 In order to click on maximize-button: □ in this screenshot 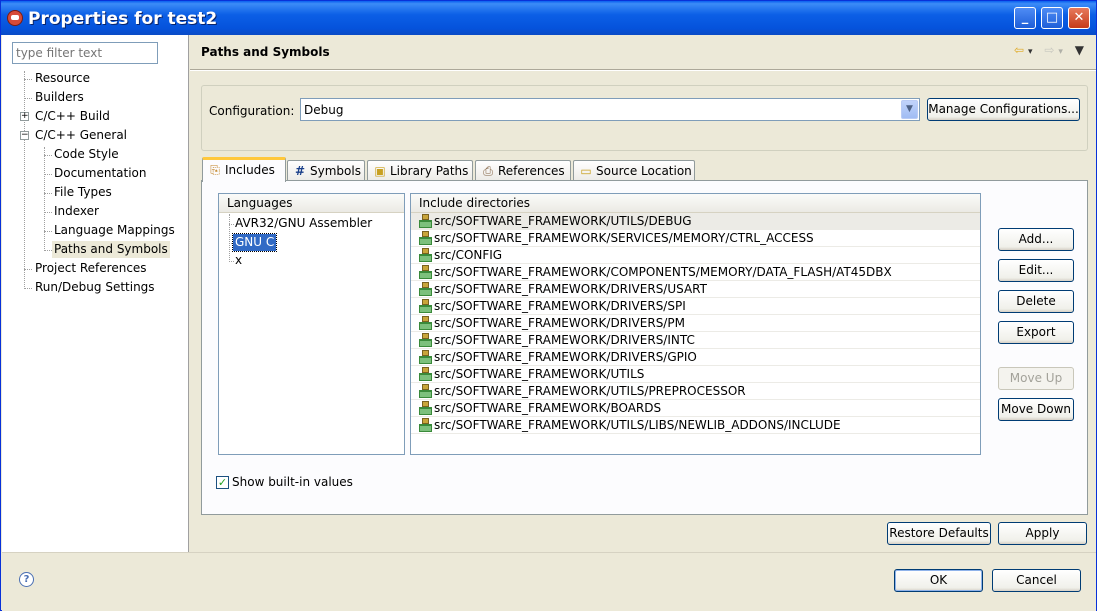, I will do `click(1052, 18)`.